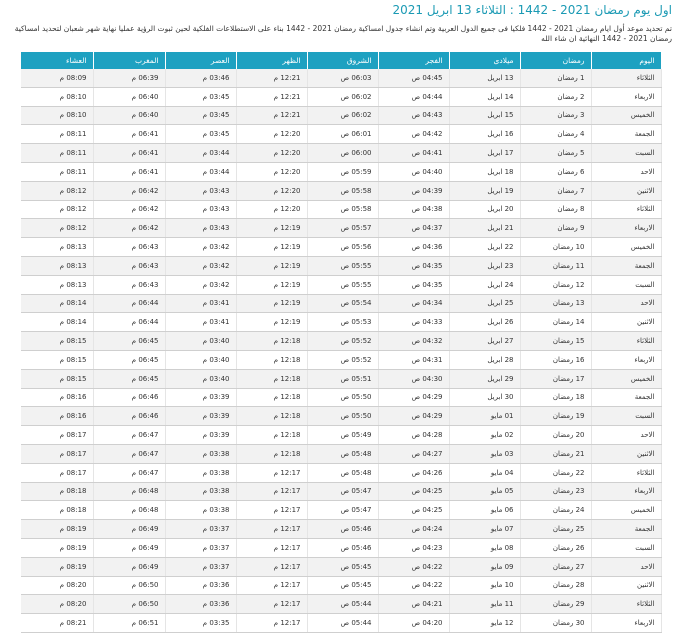  What do you see at coordinates (556, 548) in the screenshot?
I see `cell-ramadan-day: 26 رمضان` at bounding box center [556, 548].